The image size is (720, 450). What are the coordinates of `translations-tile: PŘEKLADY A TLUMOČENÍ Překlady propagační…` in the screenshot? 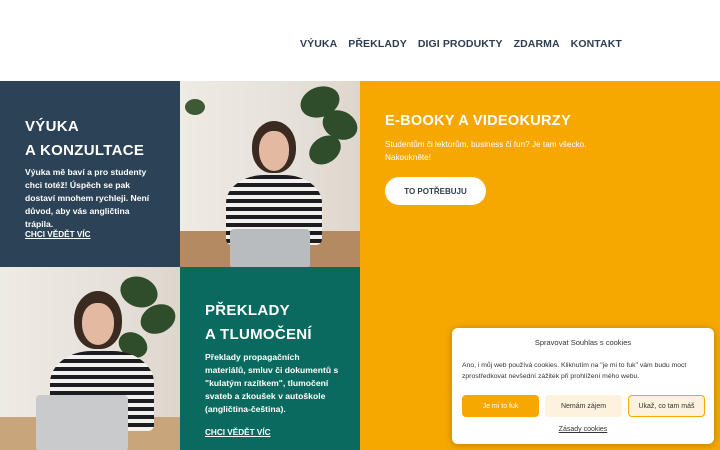 It's located at (270, 358).